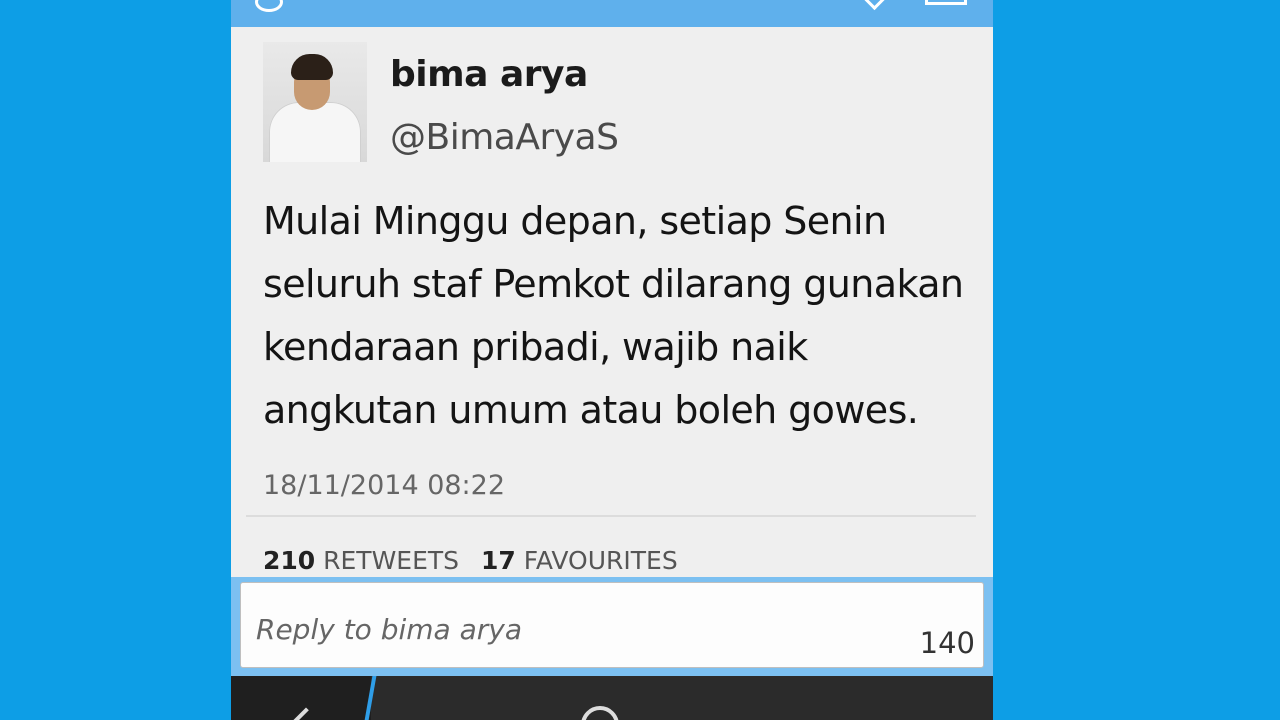 This screenshot has height=720, width=1280. What do you see at coordinates (946, 2) in the screenshot?
I see `menu-icon` at bounding box center [946, 2].